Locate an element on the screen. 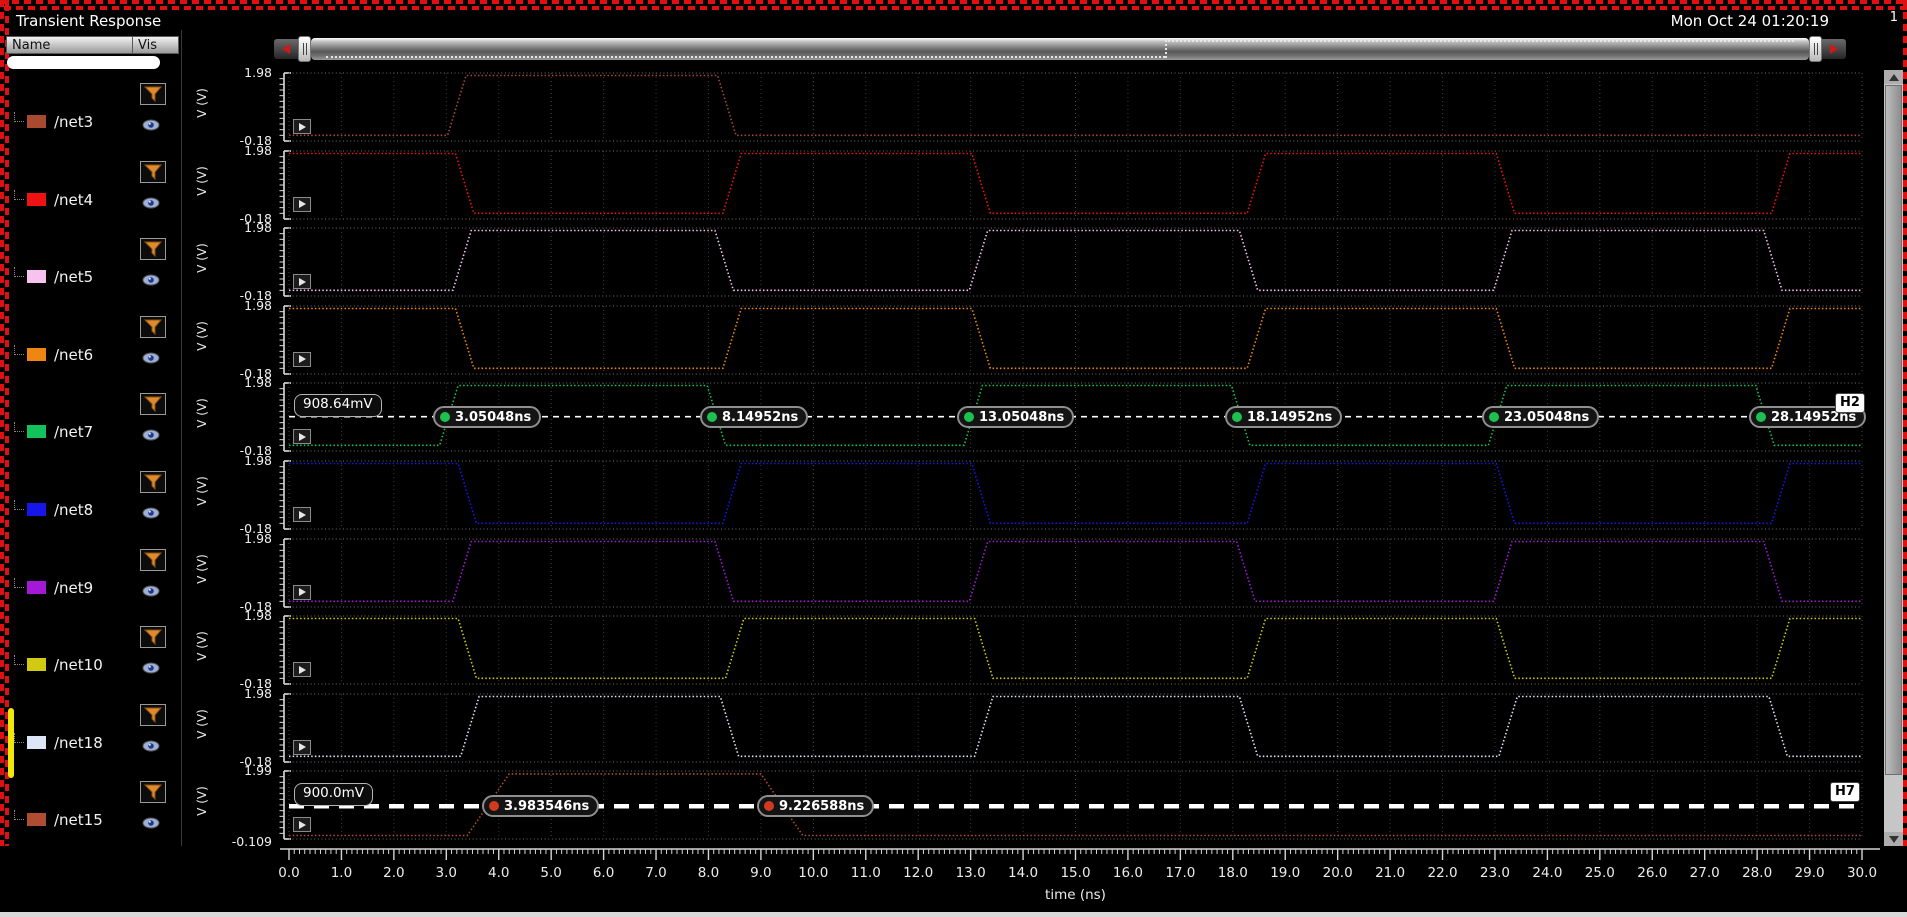  column-header-vis: Vis is located at coordinates (155, 45).